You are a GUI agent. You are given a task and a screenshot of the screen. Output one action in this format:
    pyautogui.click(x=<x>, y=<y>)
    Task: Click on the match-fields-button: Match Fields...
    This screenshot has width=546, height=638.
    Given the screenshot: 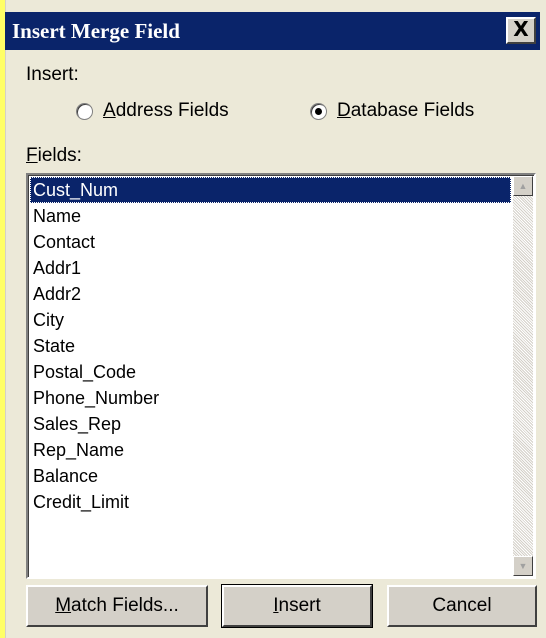 What is the action you would take?
    pyautogui.click(x=117, y=606)
    